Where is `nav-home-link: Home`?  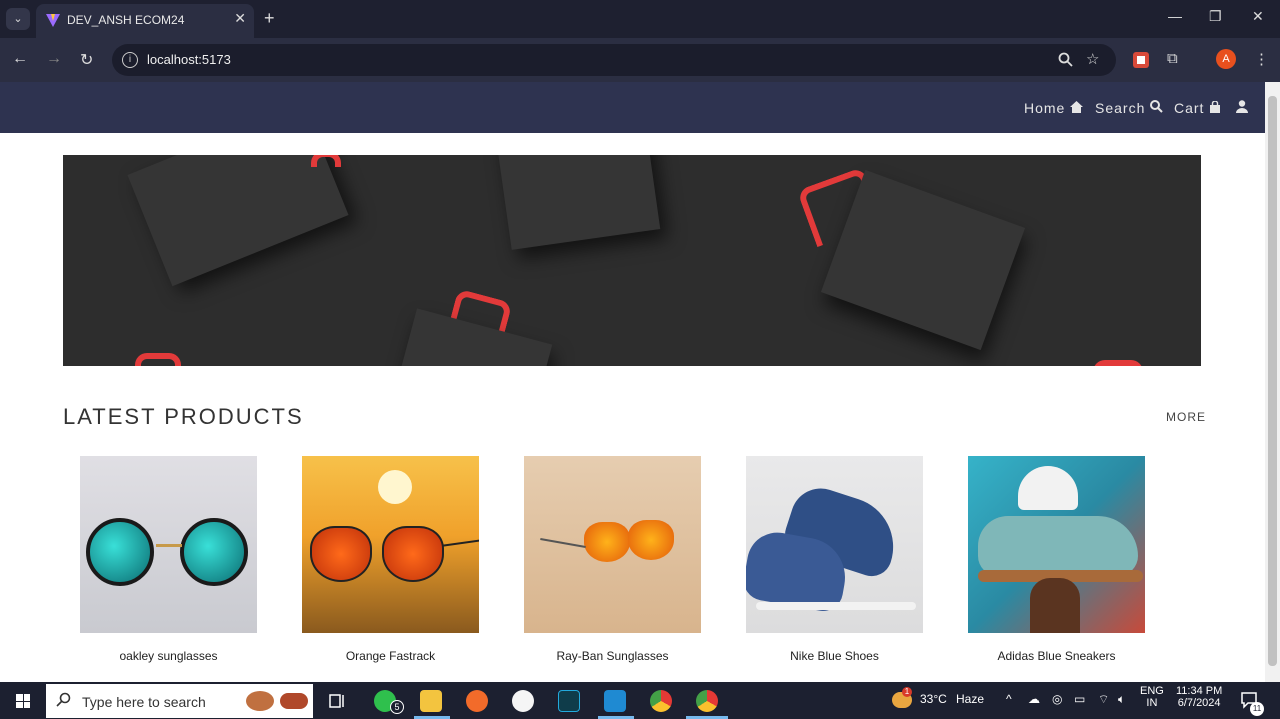
nav-home-link: Home is located at coordinates (1054, 108).